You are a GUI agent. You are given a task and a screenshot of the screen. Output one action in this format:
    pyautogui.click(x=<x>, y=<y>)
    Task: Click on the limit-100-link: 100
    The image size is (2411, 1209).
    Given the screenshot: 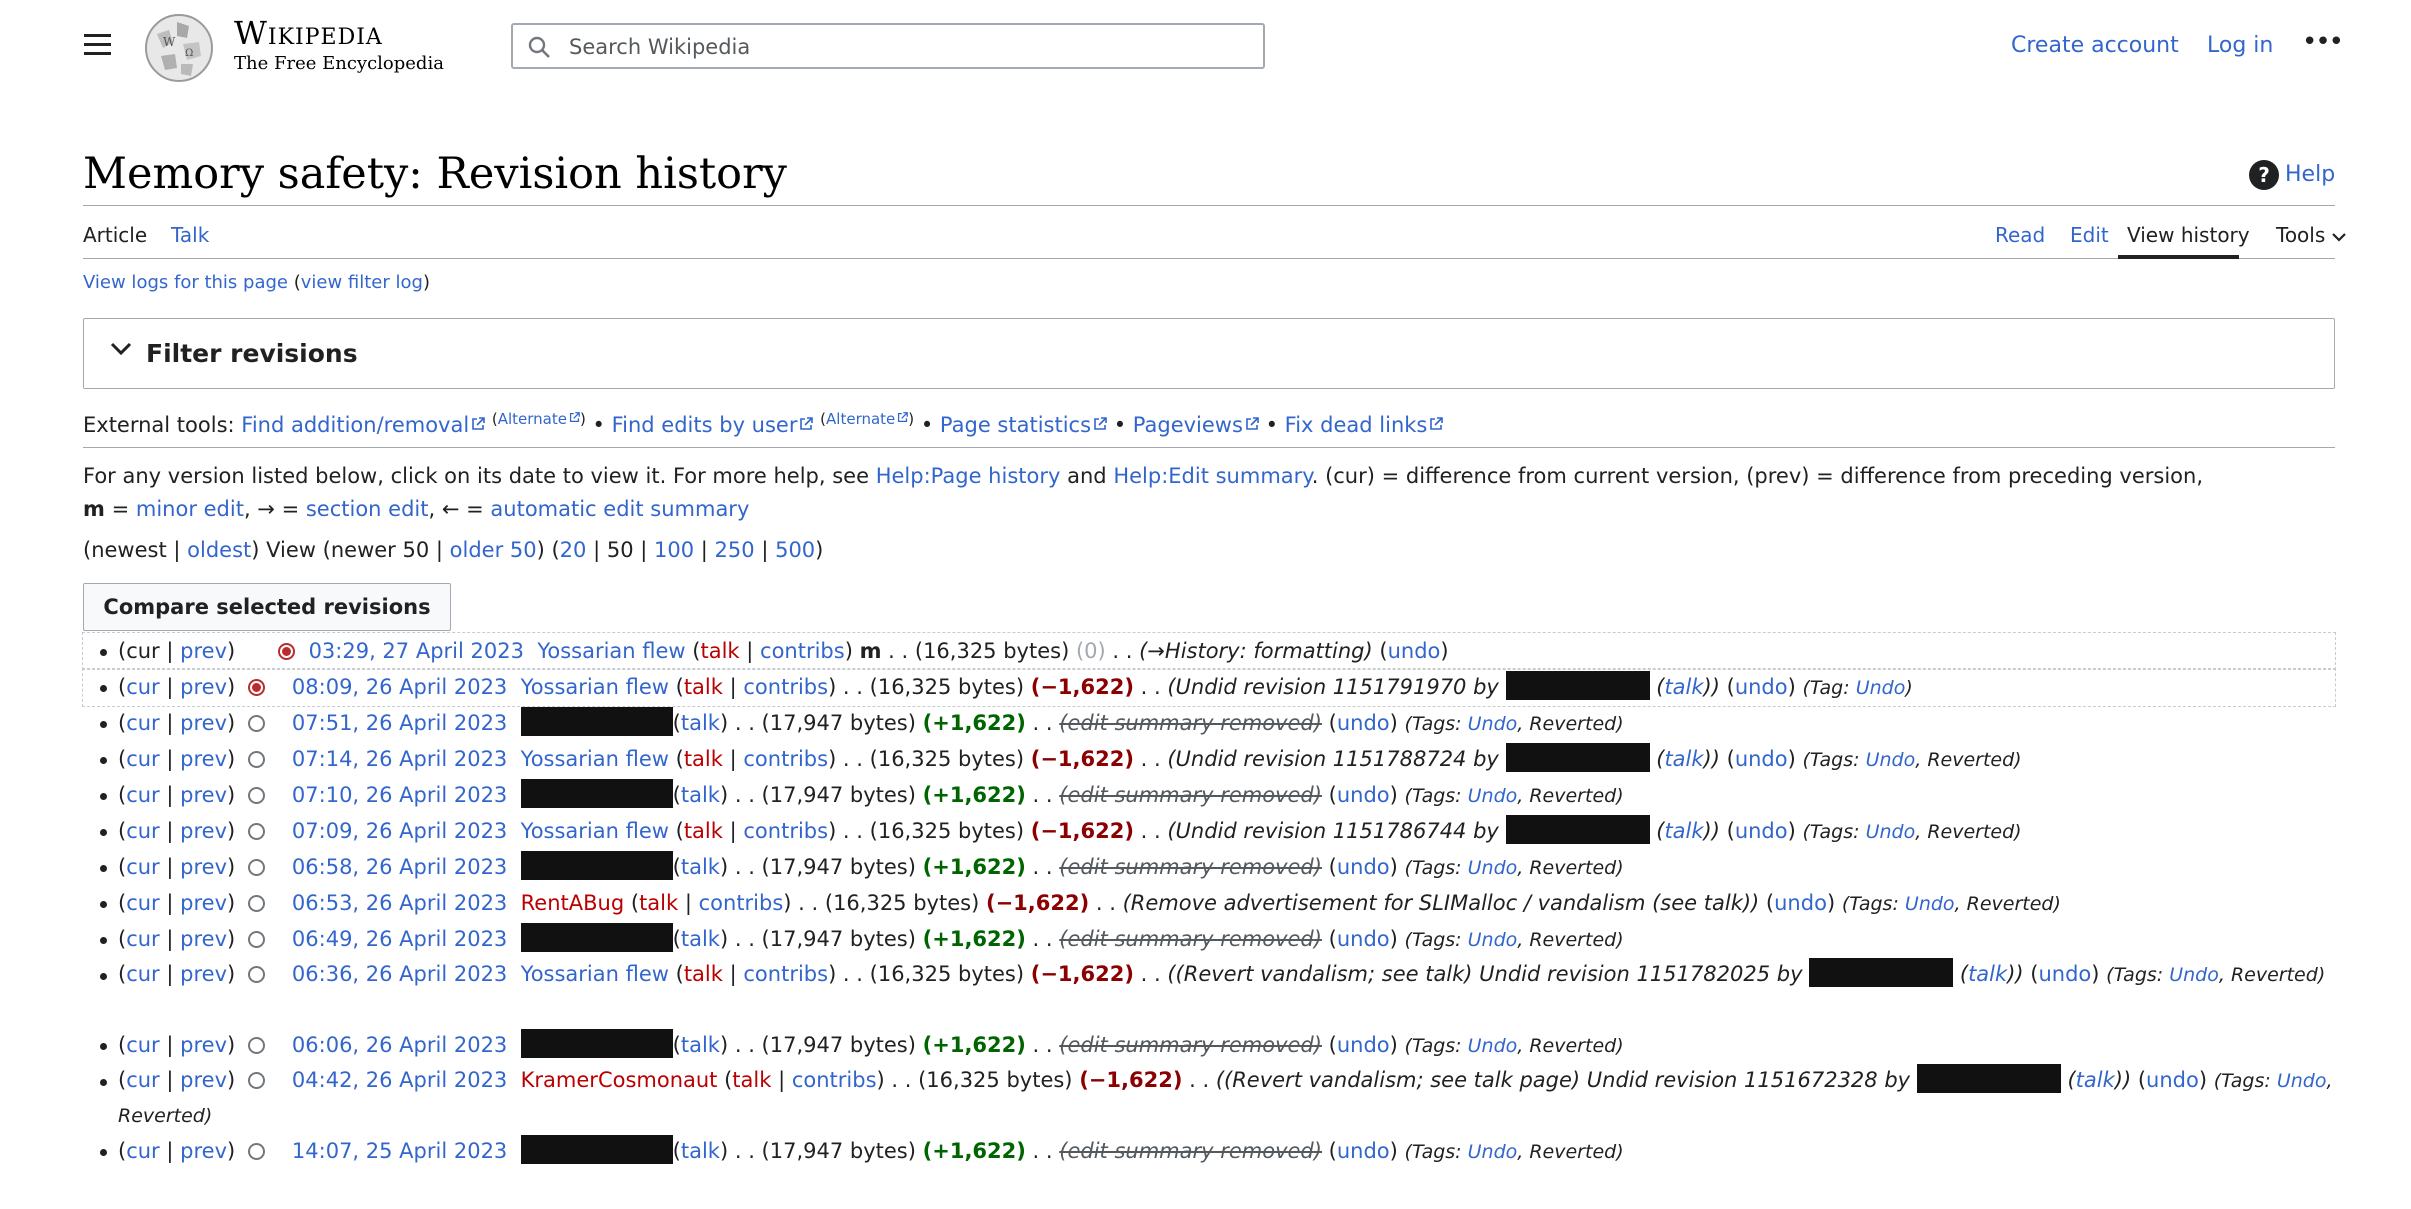 What is the action you would take?
    pyautogui.click(x=674, y=550)
    